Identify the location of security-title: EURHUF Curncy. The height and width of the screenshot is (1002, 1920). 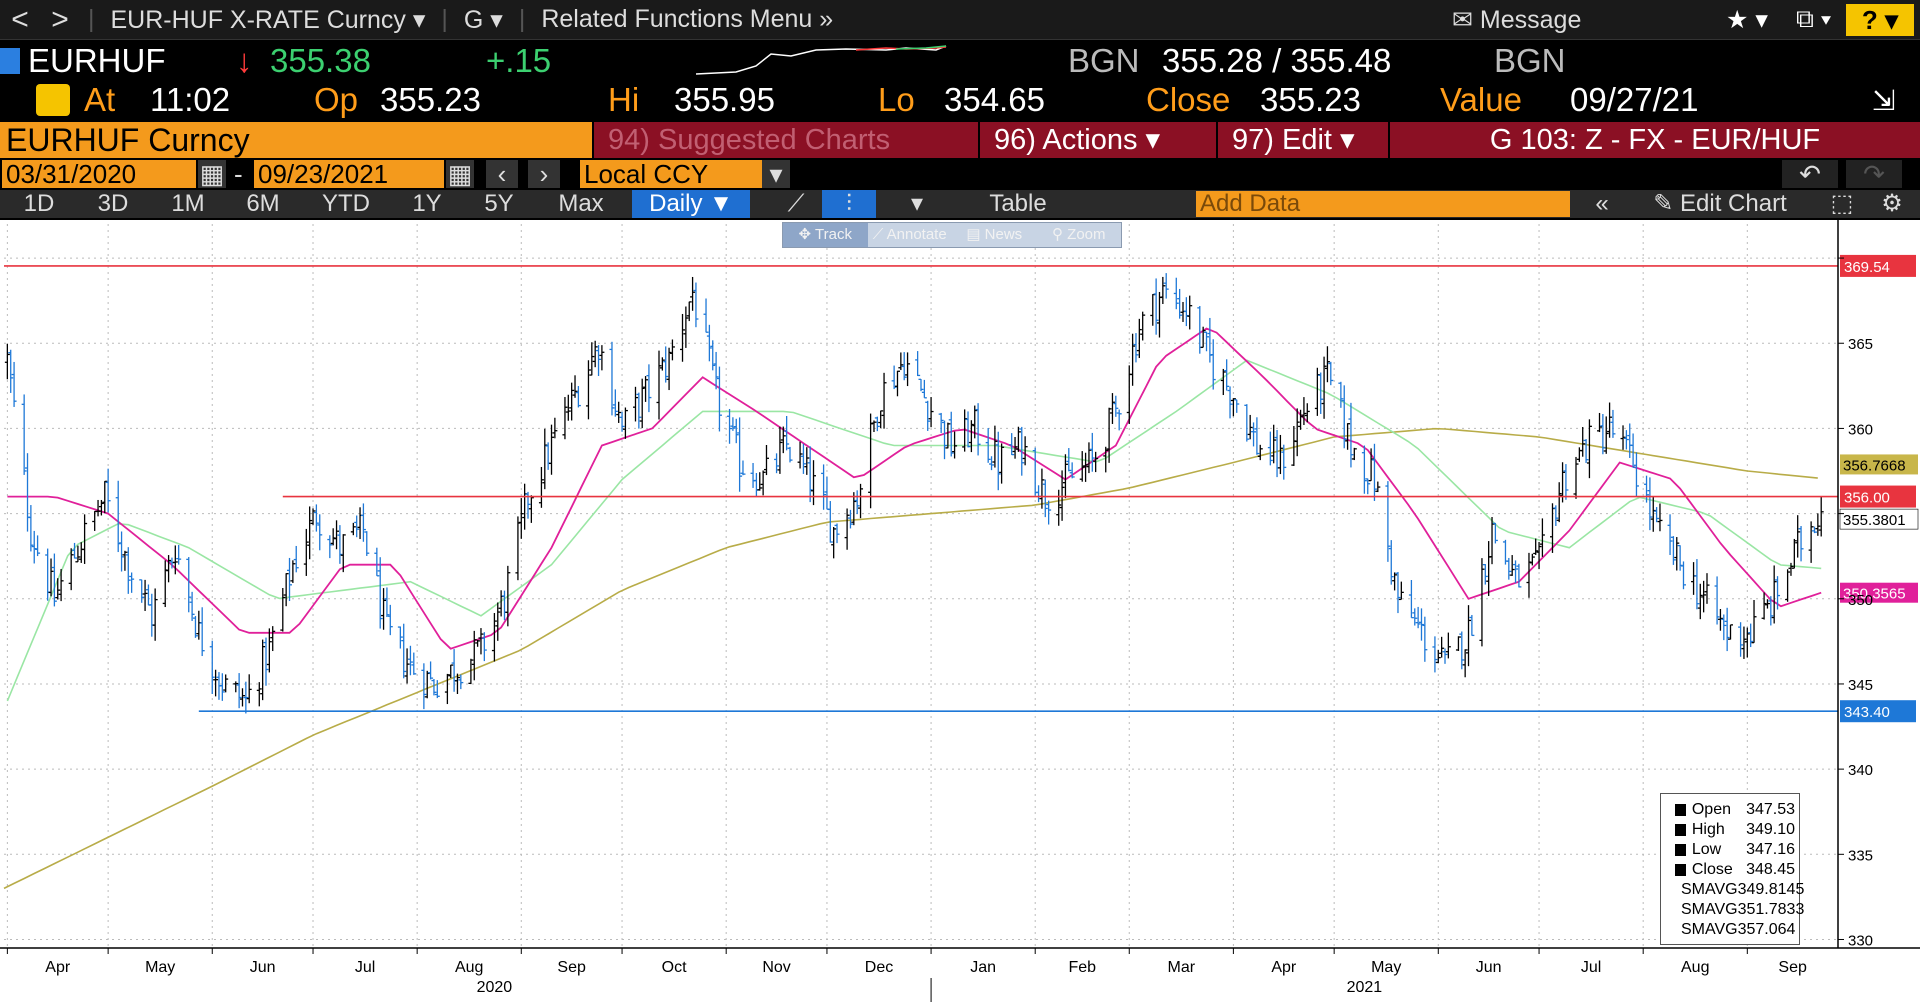
(296, 140).